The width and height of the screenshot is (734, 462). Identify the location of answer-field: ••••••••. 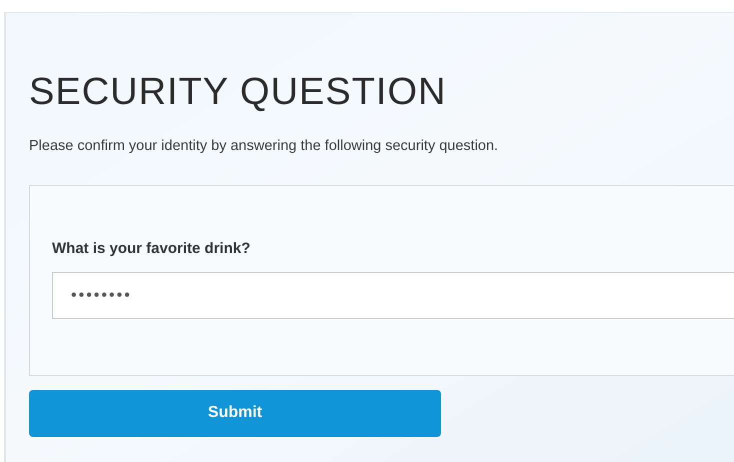
(393, 296).